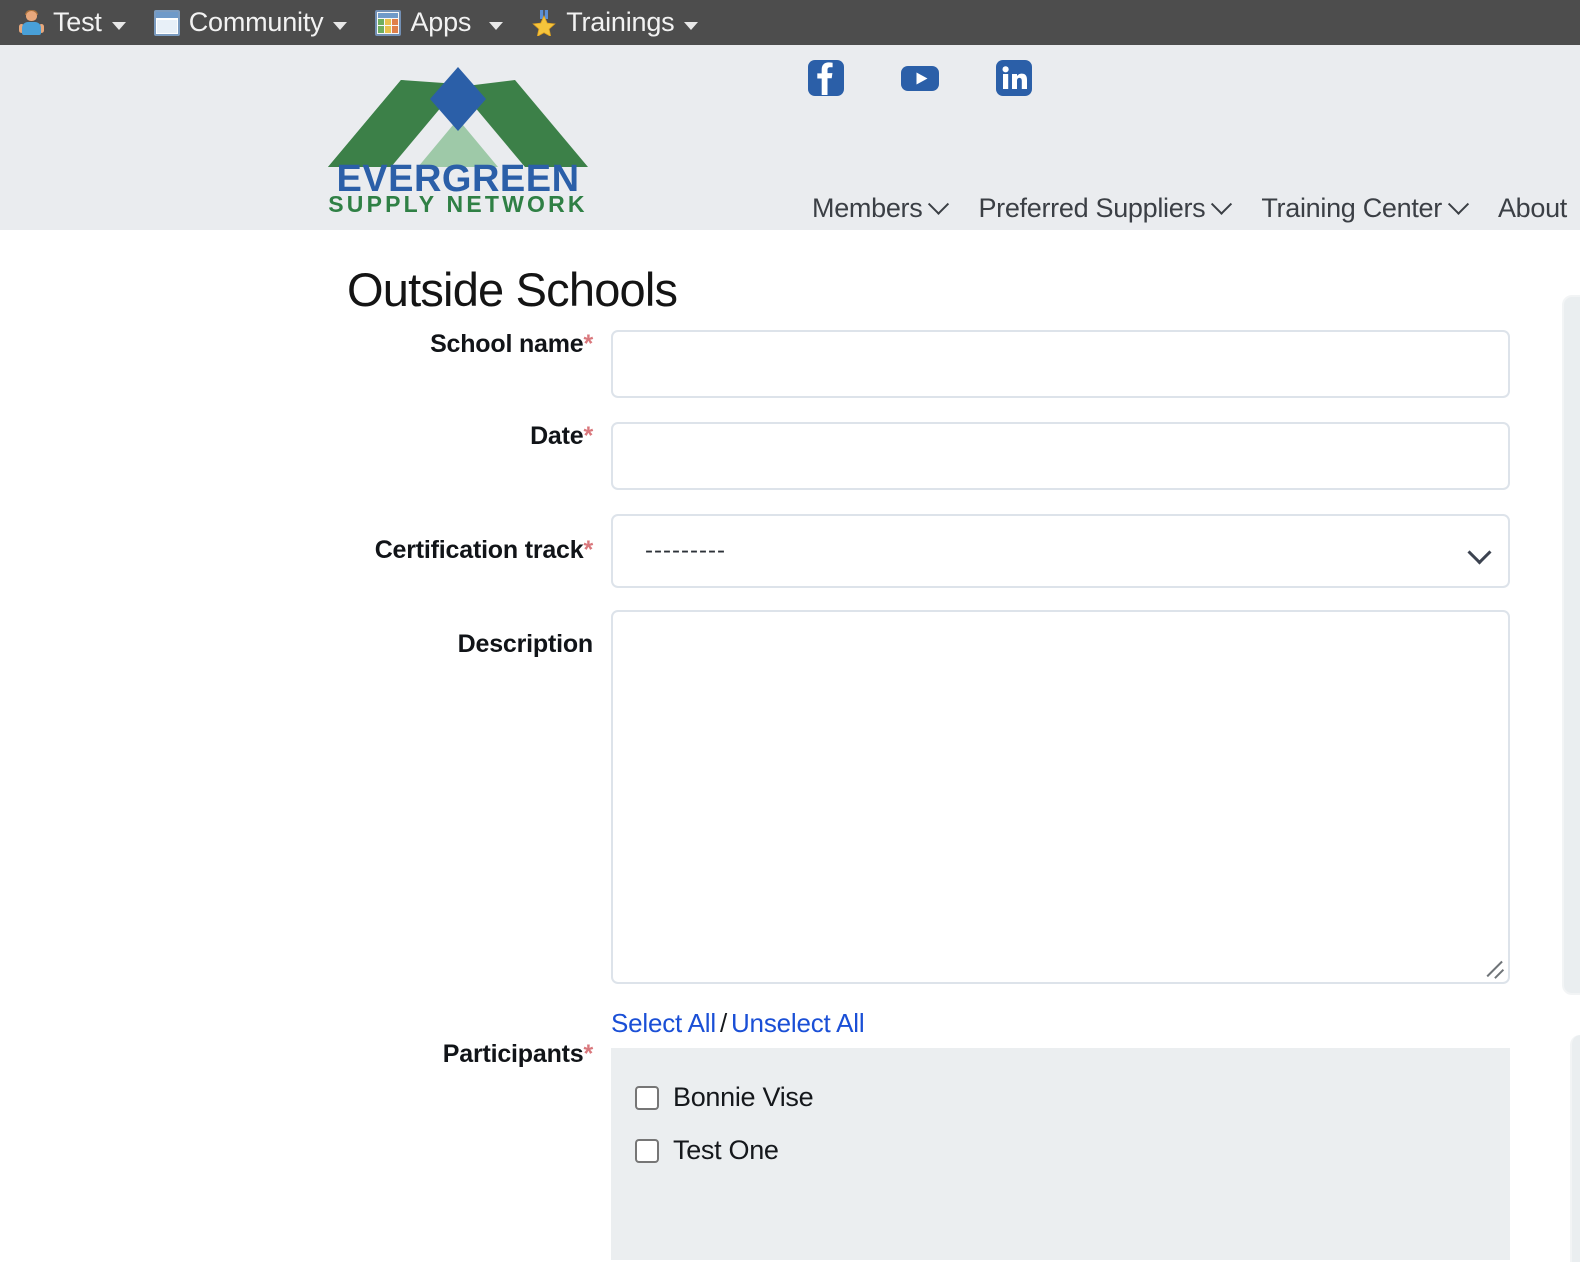 Image resolution: width=1580 pixels, height=1284 pixels. I want to click on toolbar-item-test: Test, so click(76, 22).